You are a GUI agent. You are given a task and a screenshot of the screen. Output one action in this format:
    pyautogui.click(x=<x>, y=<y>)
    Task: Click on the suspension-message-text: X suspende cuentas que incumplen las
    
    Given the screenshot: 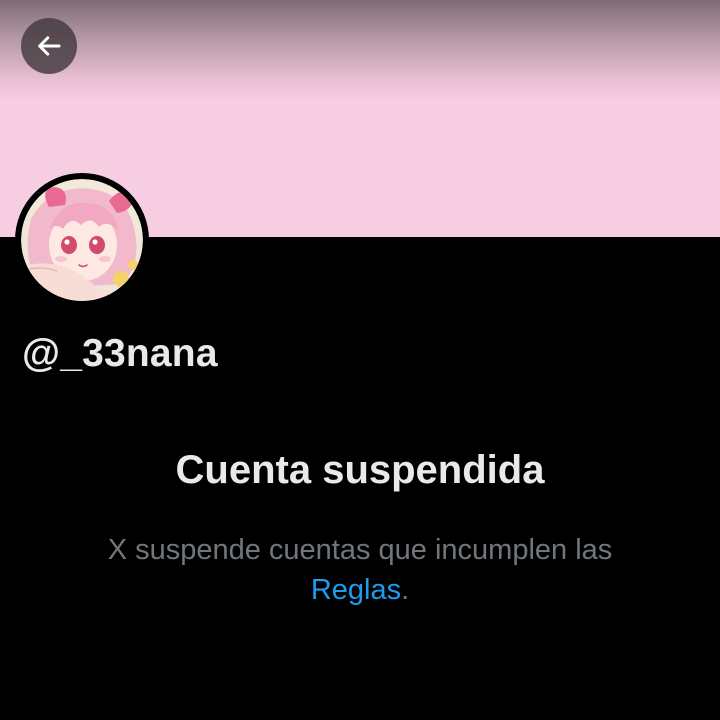 What is the action you would take?
    pyautogui.click(x=360, y=550)
    